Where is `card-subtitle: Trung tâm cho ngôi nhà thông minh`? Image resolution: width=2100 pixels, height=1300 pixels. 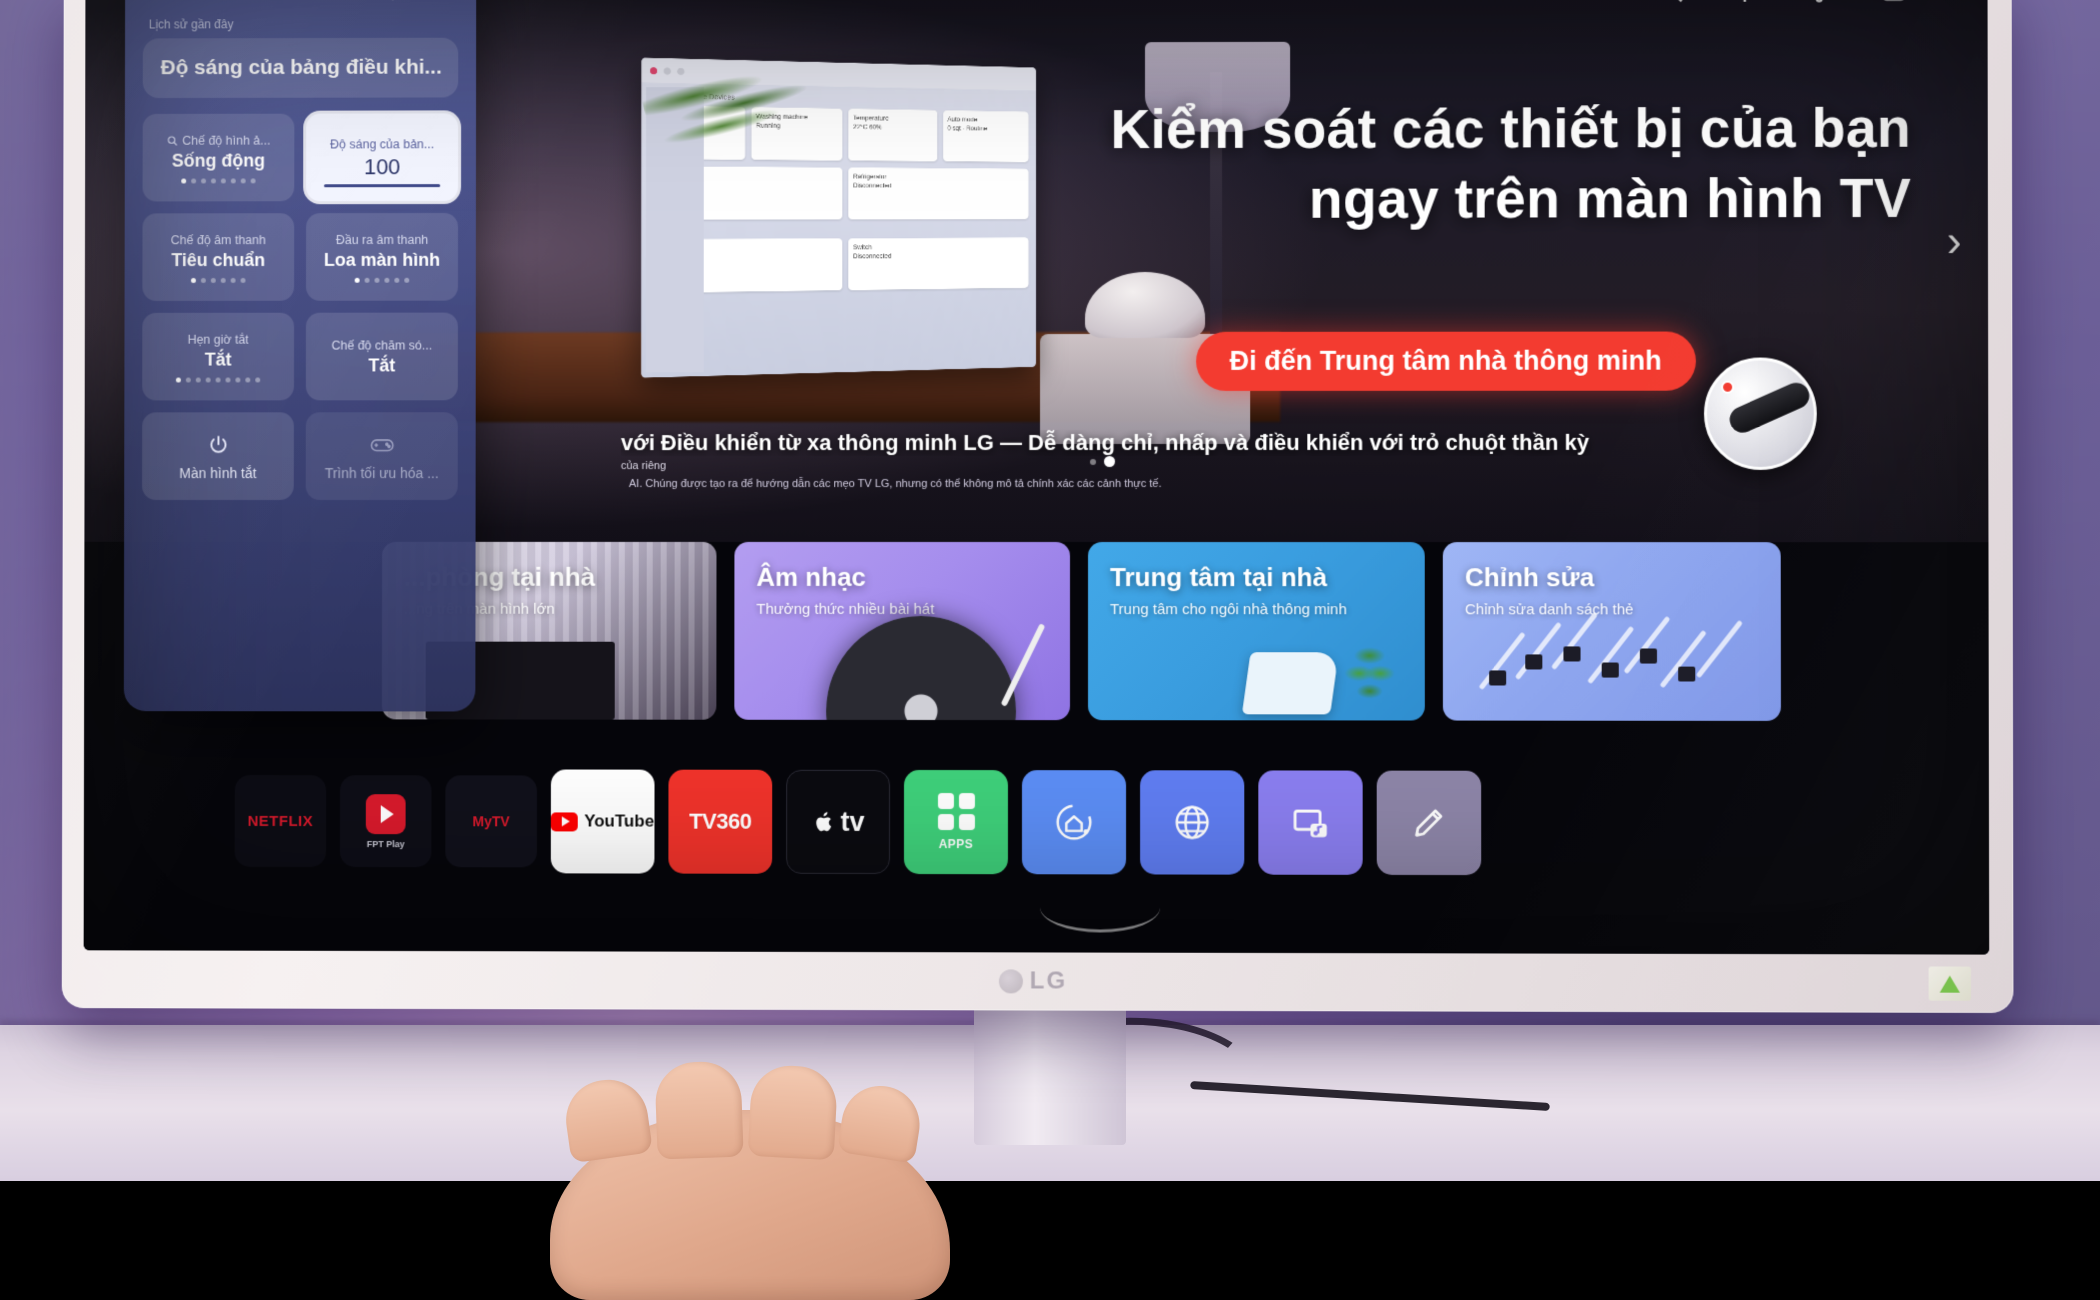 card-subtitle: Trung tâm cho ngôi nhà thông minh is located at coordinates (1256, 609).